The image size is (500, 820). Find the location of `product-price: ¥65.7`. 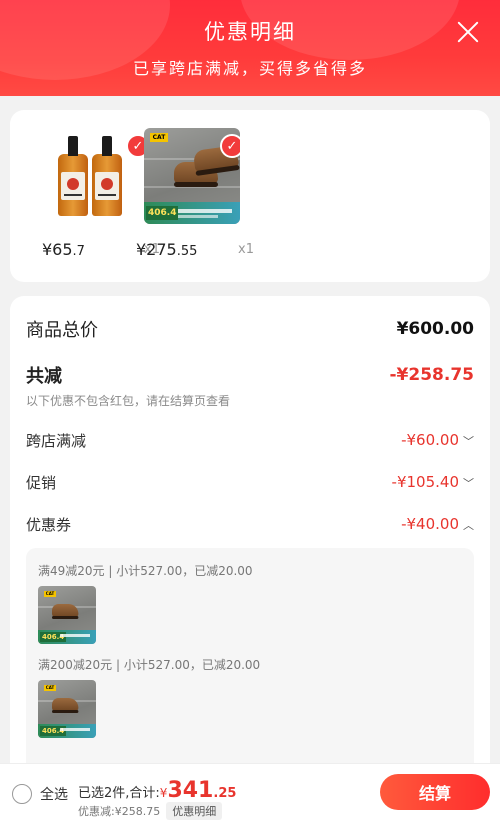

product-price: ¥65.7 is located at coordinates (63, 249).